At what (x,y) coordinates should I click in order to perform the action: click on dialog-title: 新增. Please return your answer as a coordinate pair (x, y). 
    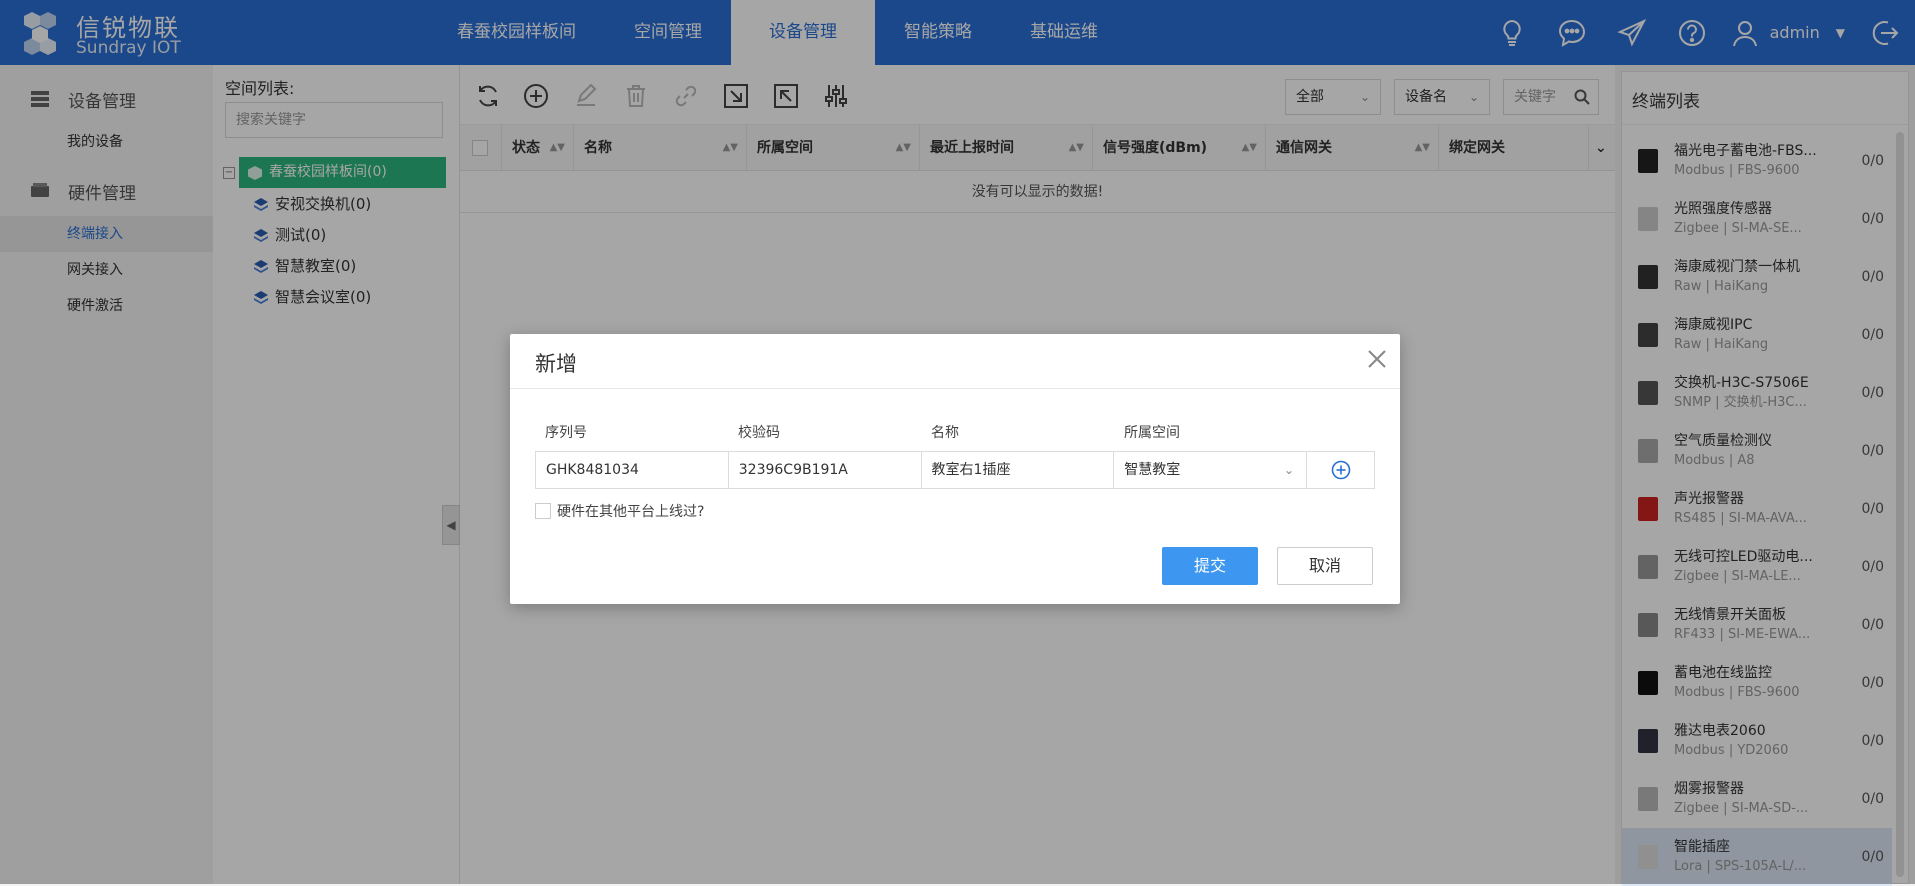
    Looking at the image, I should click on (556, 364).